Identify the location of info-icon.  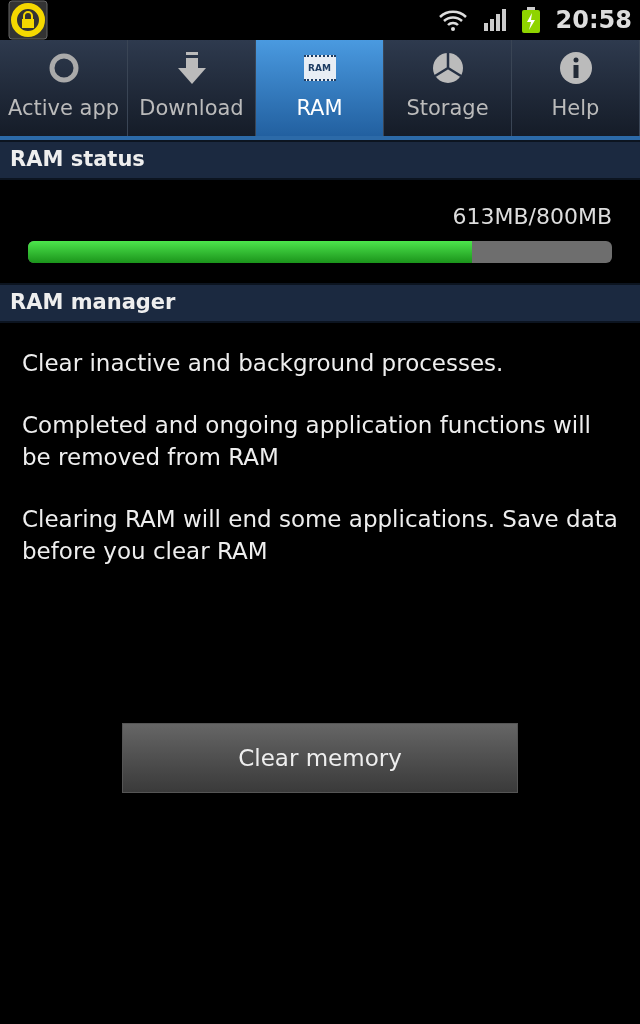
(575, 68).